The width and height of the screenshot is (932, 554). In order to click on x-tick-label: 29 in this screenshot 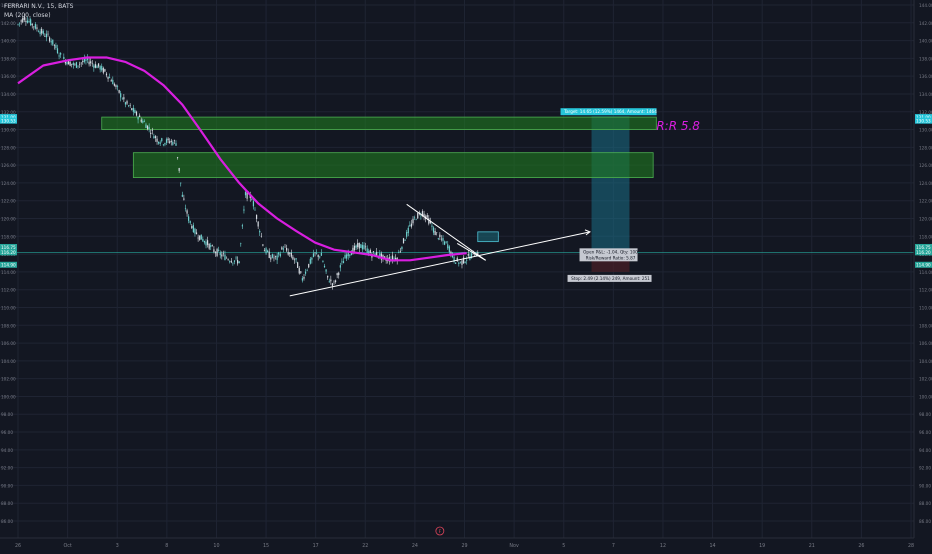, I will do `click(464, 546)`.